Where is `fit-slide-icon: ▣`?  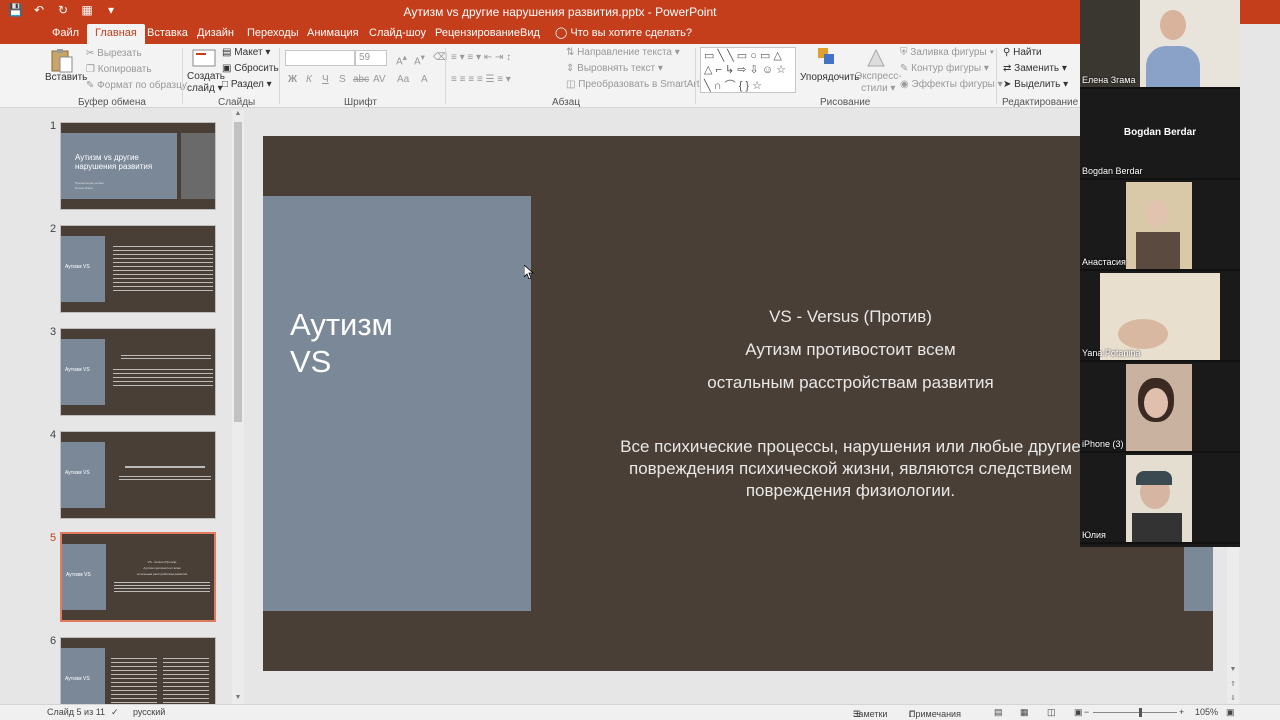
fit-slide-icon: ▣ is located at coordinates (1230, 712).